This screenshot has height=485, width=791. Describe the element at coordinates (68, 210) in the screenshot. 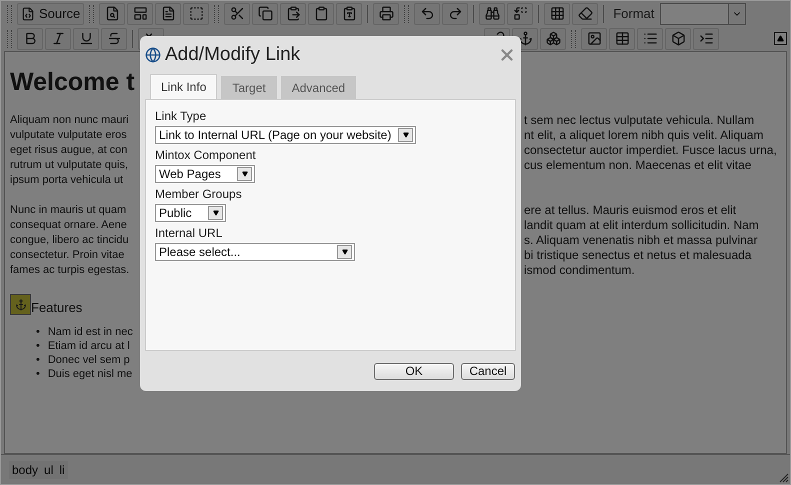

I see `paragraph-line: Nunc in mauris ut quam` at that location.